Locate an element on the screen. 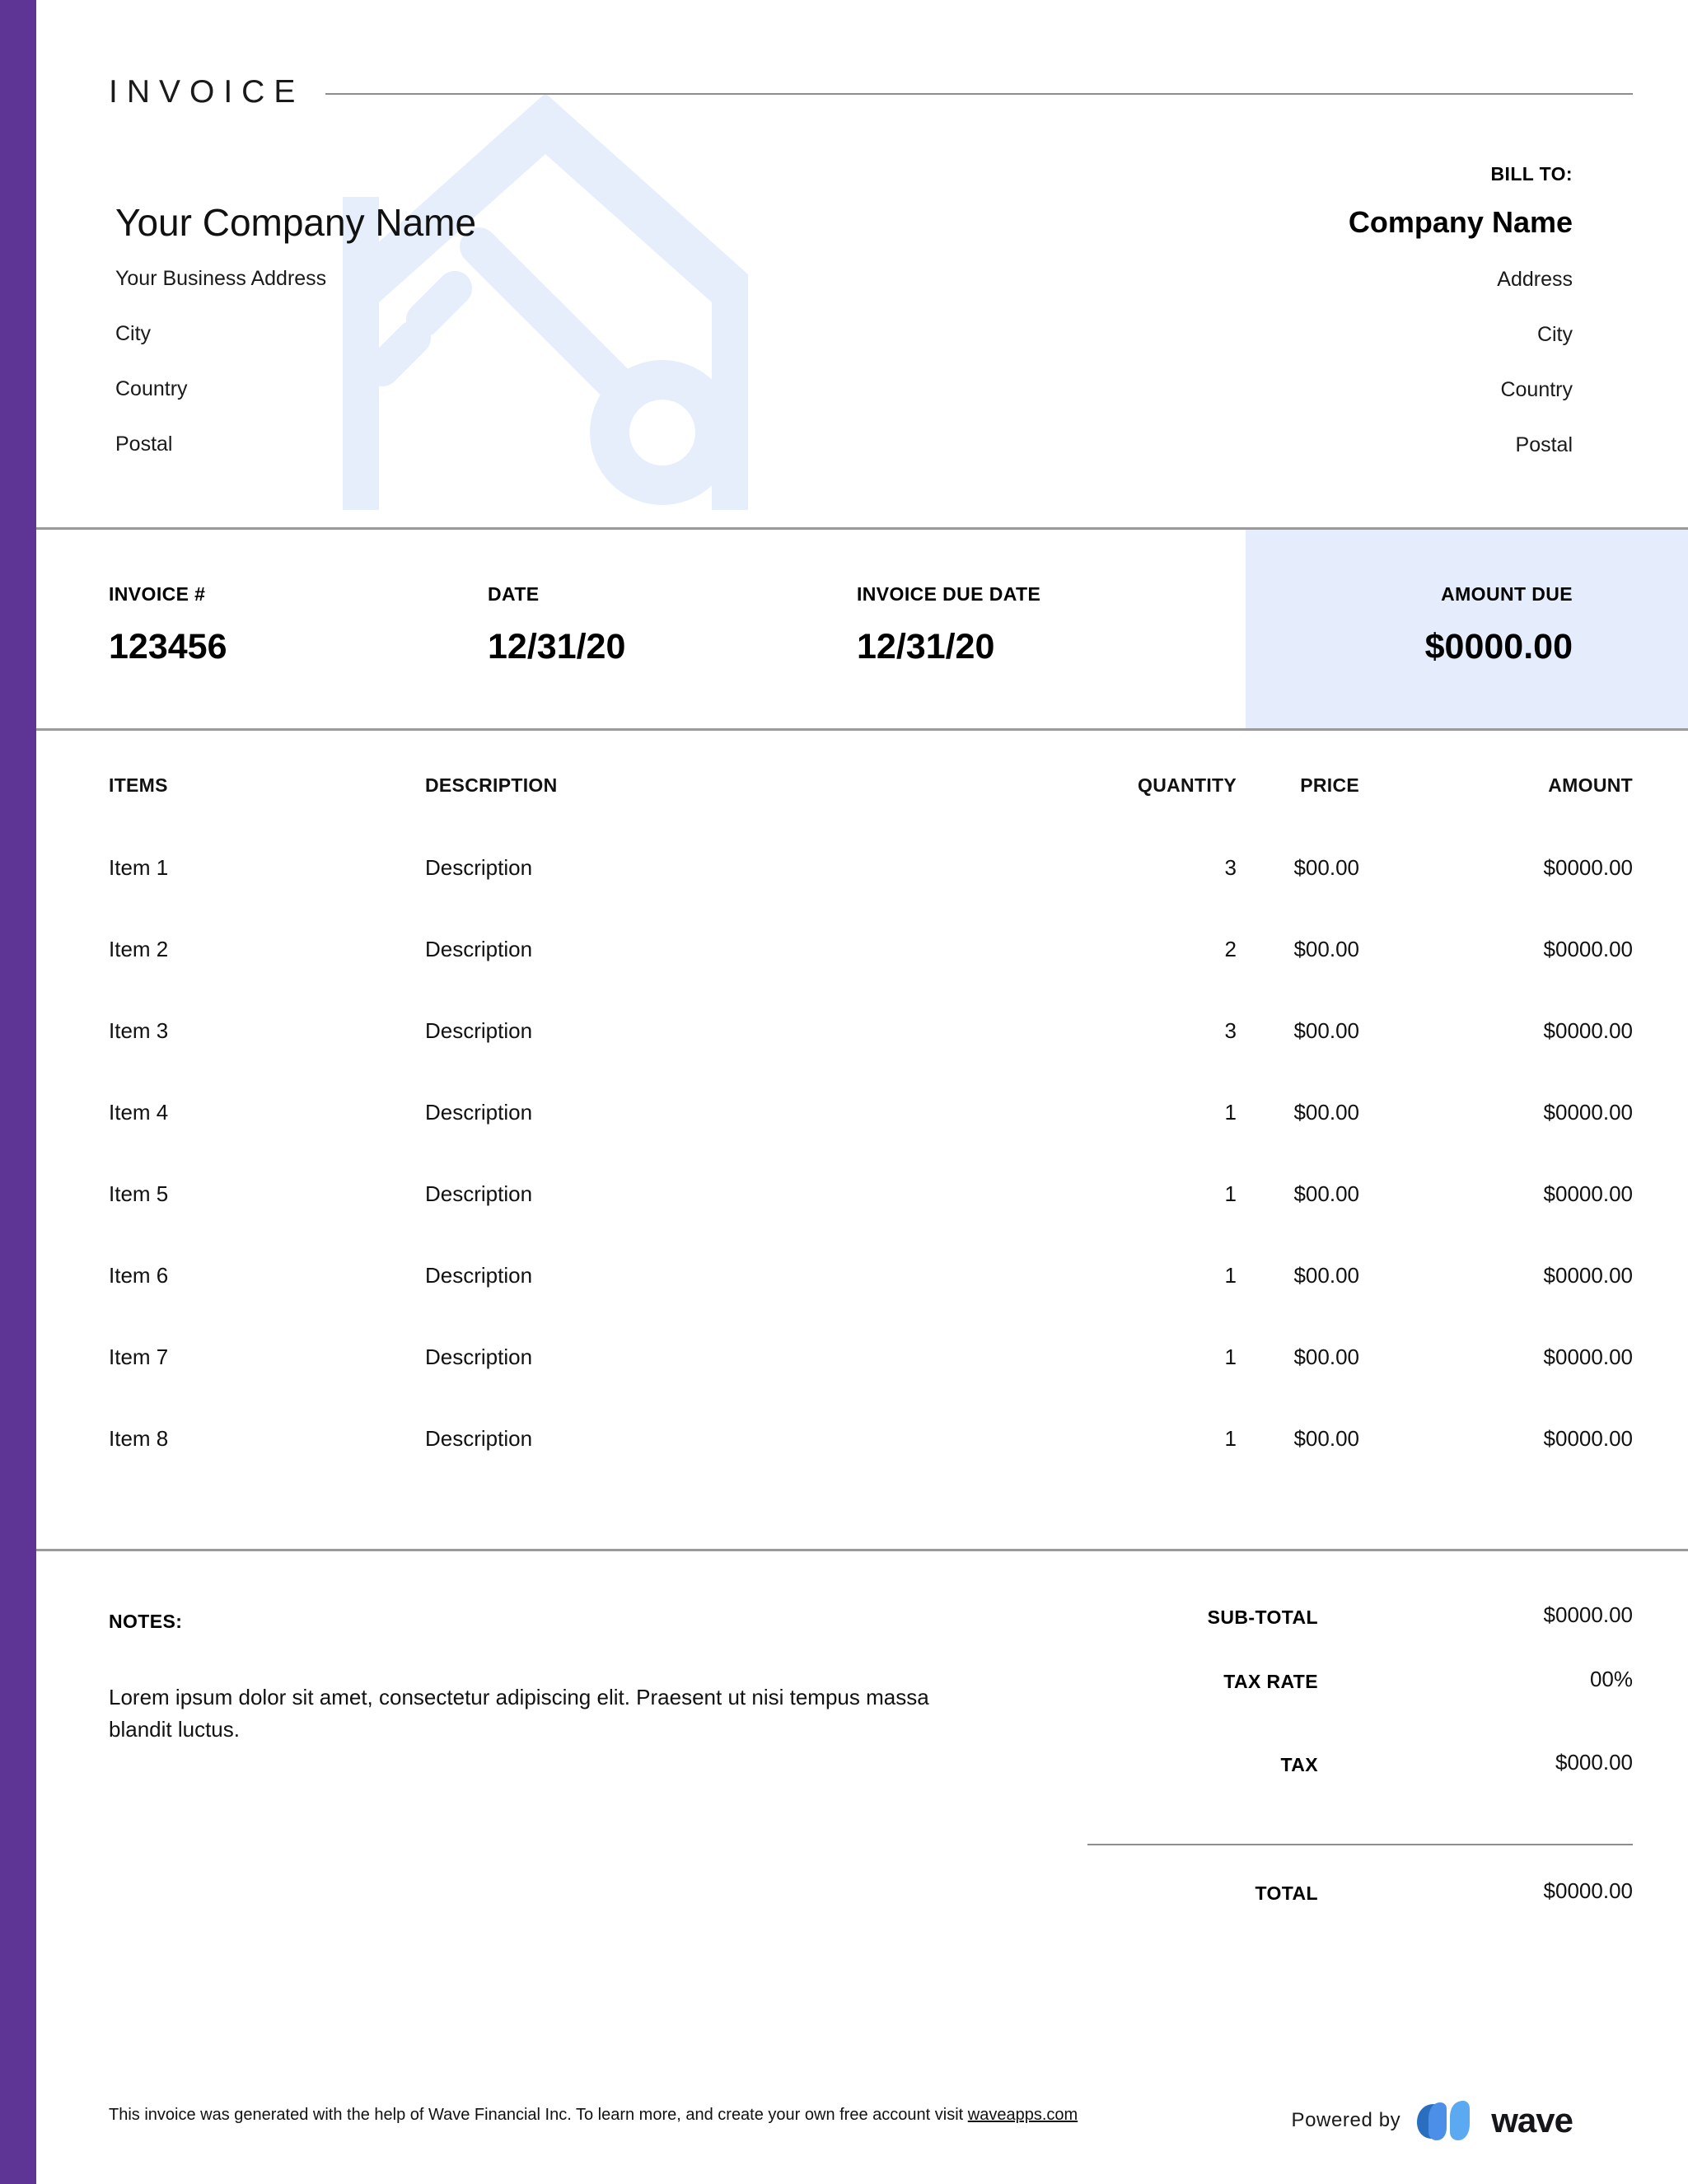 This screenshot has height=2184, width=1688. page-title: INVOICE is located at coordinates (207, 92).